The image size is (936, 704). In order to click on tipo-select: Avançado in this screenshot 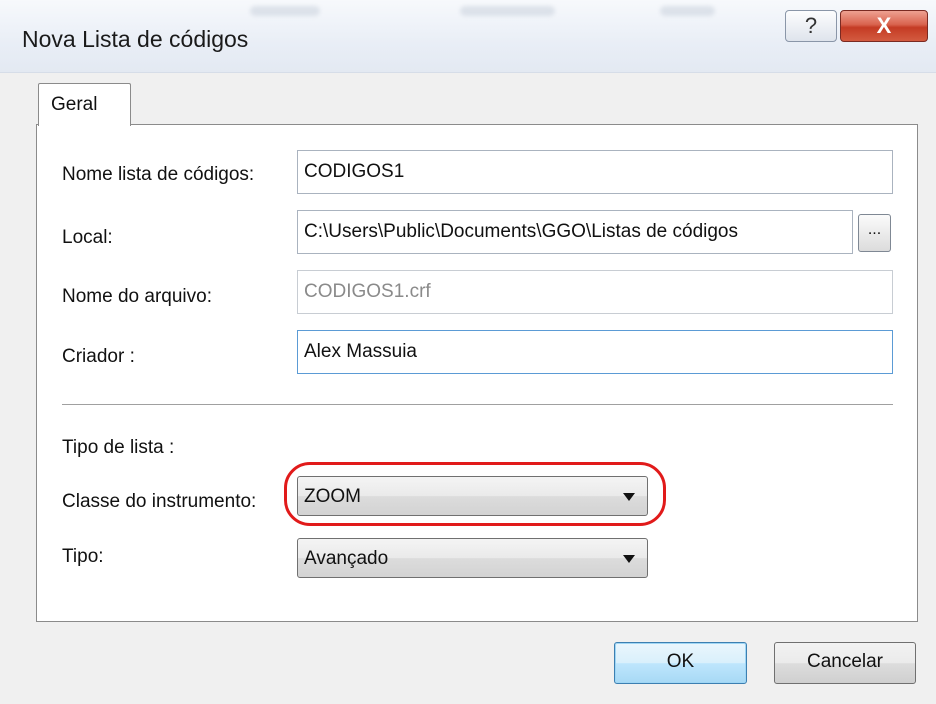, I will do `click(472, 558)`.